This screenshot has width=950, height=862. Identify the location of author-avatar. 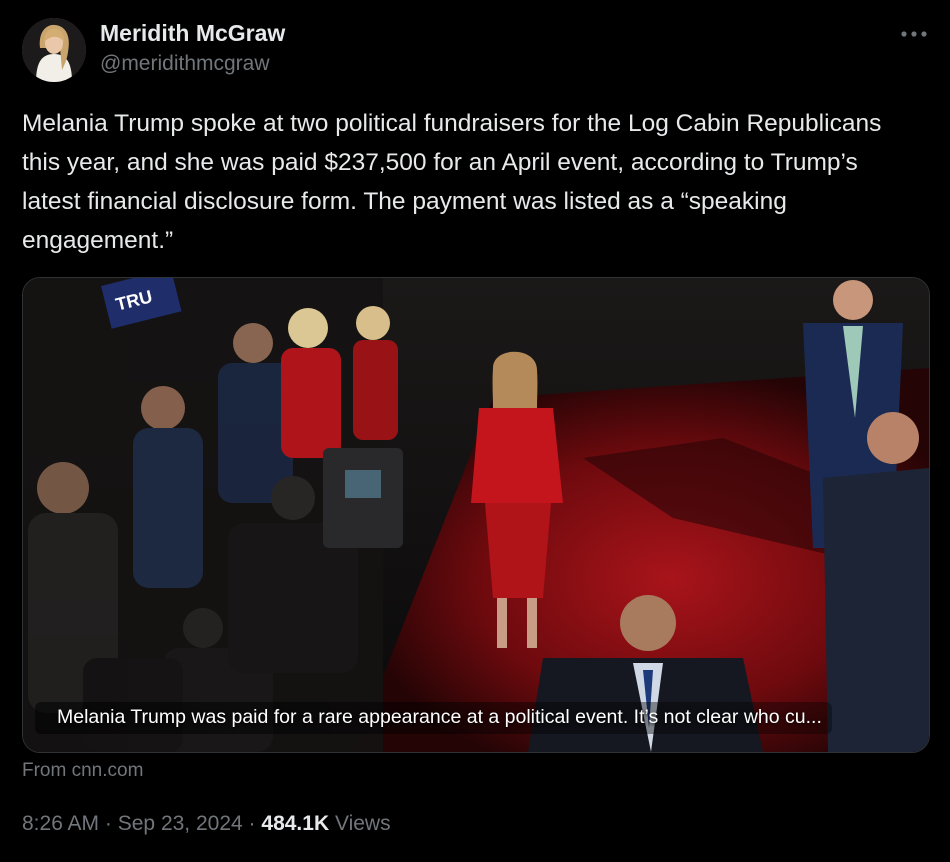
(54, 50).